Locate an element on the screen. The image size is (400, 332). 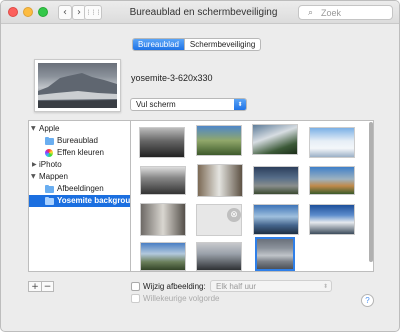
scrollbar-thumb is located at coordinates (371, 192).